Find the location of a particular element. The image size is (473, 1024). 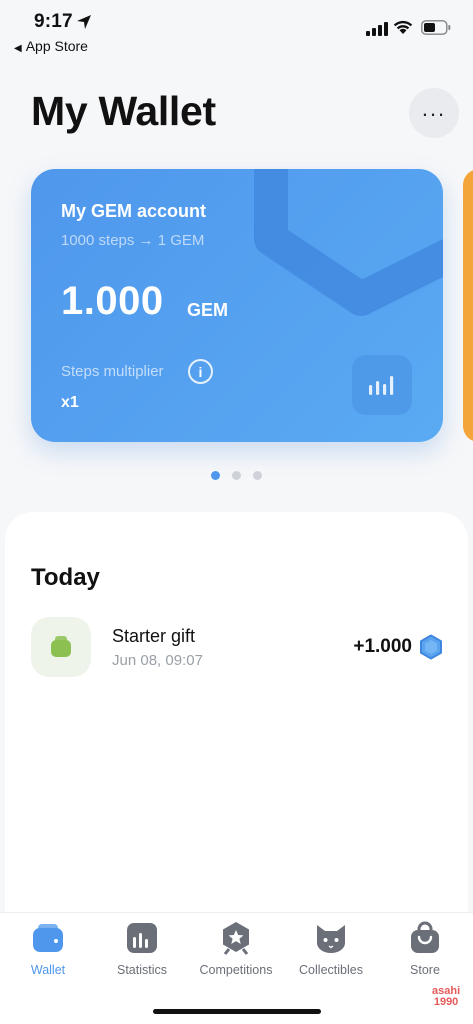

page-title: My Wallet is located at coordinates (123, 111).